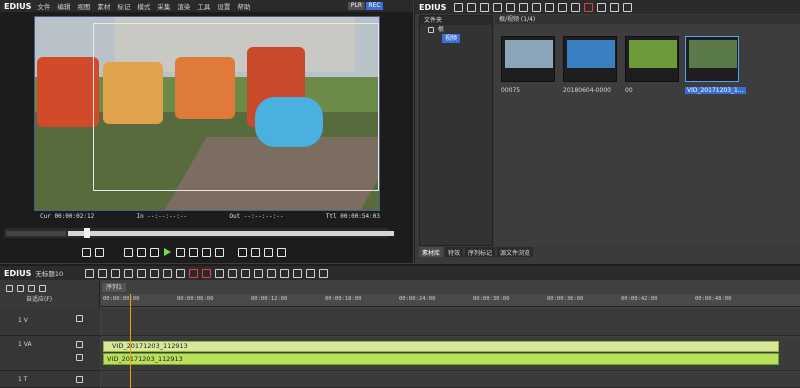  Describe the element at coordinates (103, 273) in the screenshot. I see `open-project-icon` at that location.